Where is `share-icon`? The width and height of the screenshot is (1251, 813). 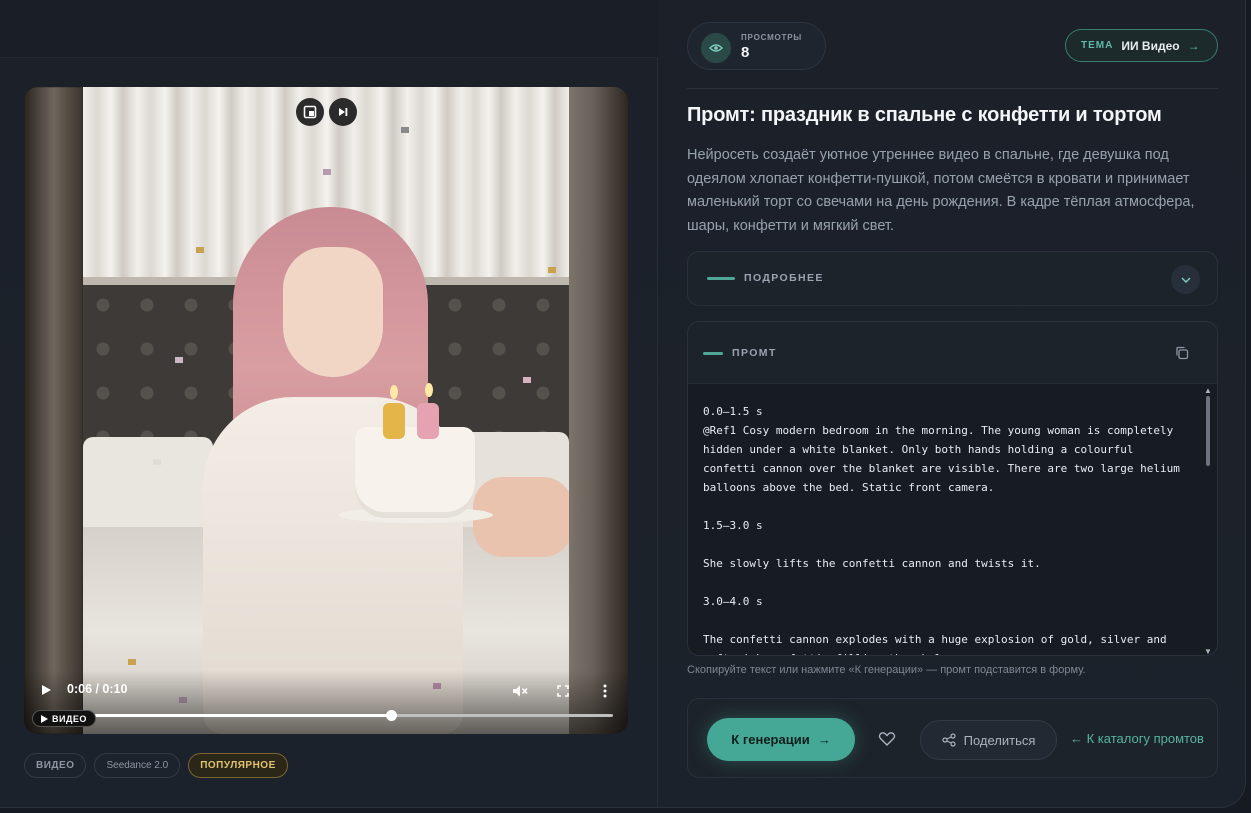
share-icon is located at coordinates (948, 740).